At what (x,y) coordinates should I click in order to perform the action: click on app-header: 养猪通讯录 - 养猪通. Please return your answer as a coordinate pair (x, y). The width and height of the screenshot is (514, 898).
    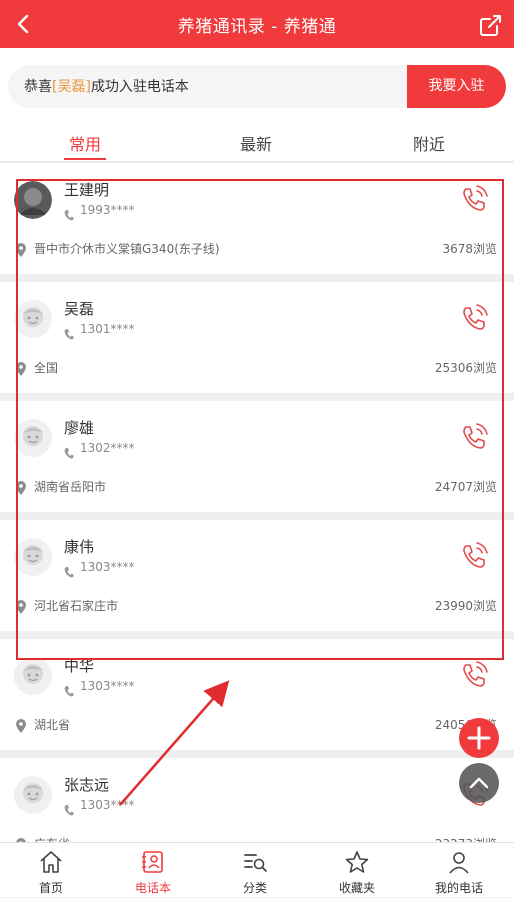
    Looking at the image, I should click on (257, 24).